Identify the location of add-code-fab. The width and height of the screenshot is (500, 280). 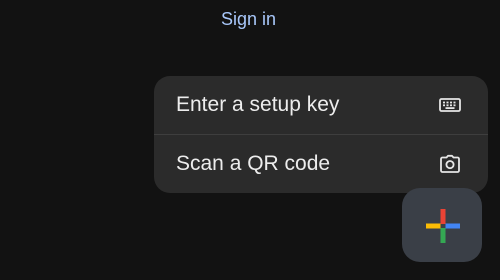
(442, 225).